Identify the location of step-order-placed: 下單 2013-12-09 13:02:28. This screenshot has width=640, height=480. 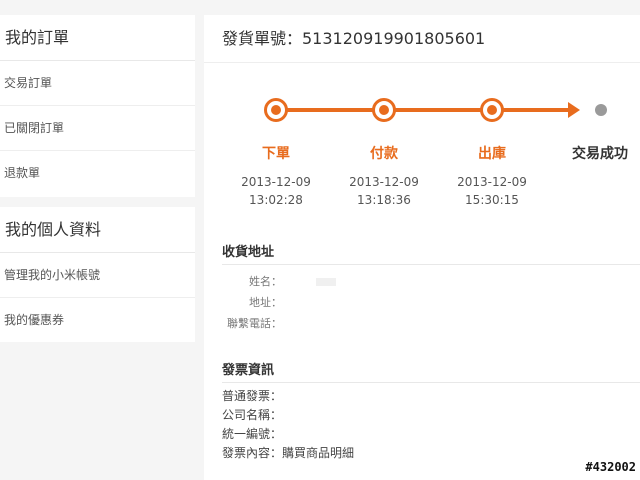
(276, 176).